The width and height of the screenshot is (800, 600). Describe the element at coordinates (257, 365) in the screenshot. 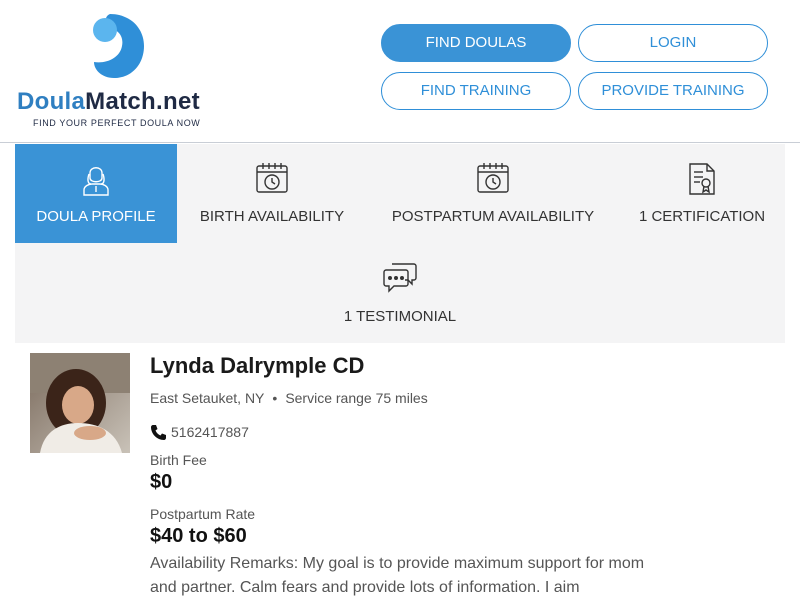

I see `doula-name: Lynda Dalrymple CD` at that location.